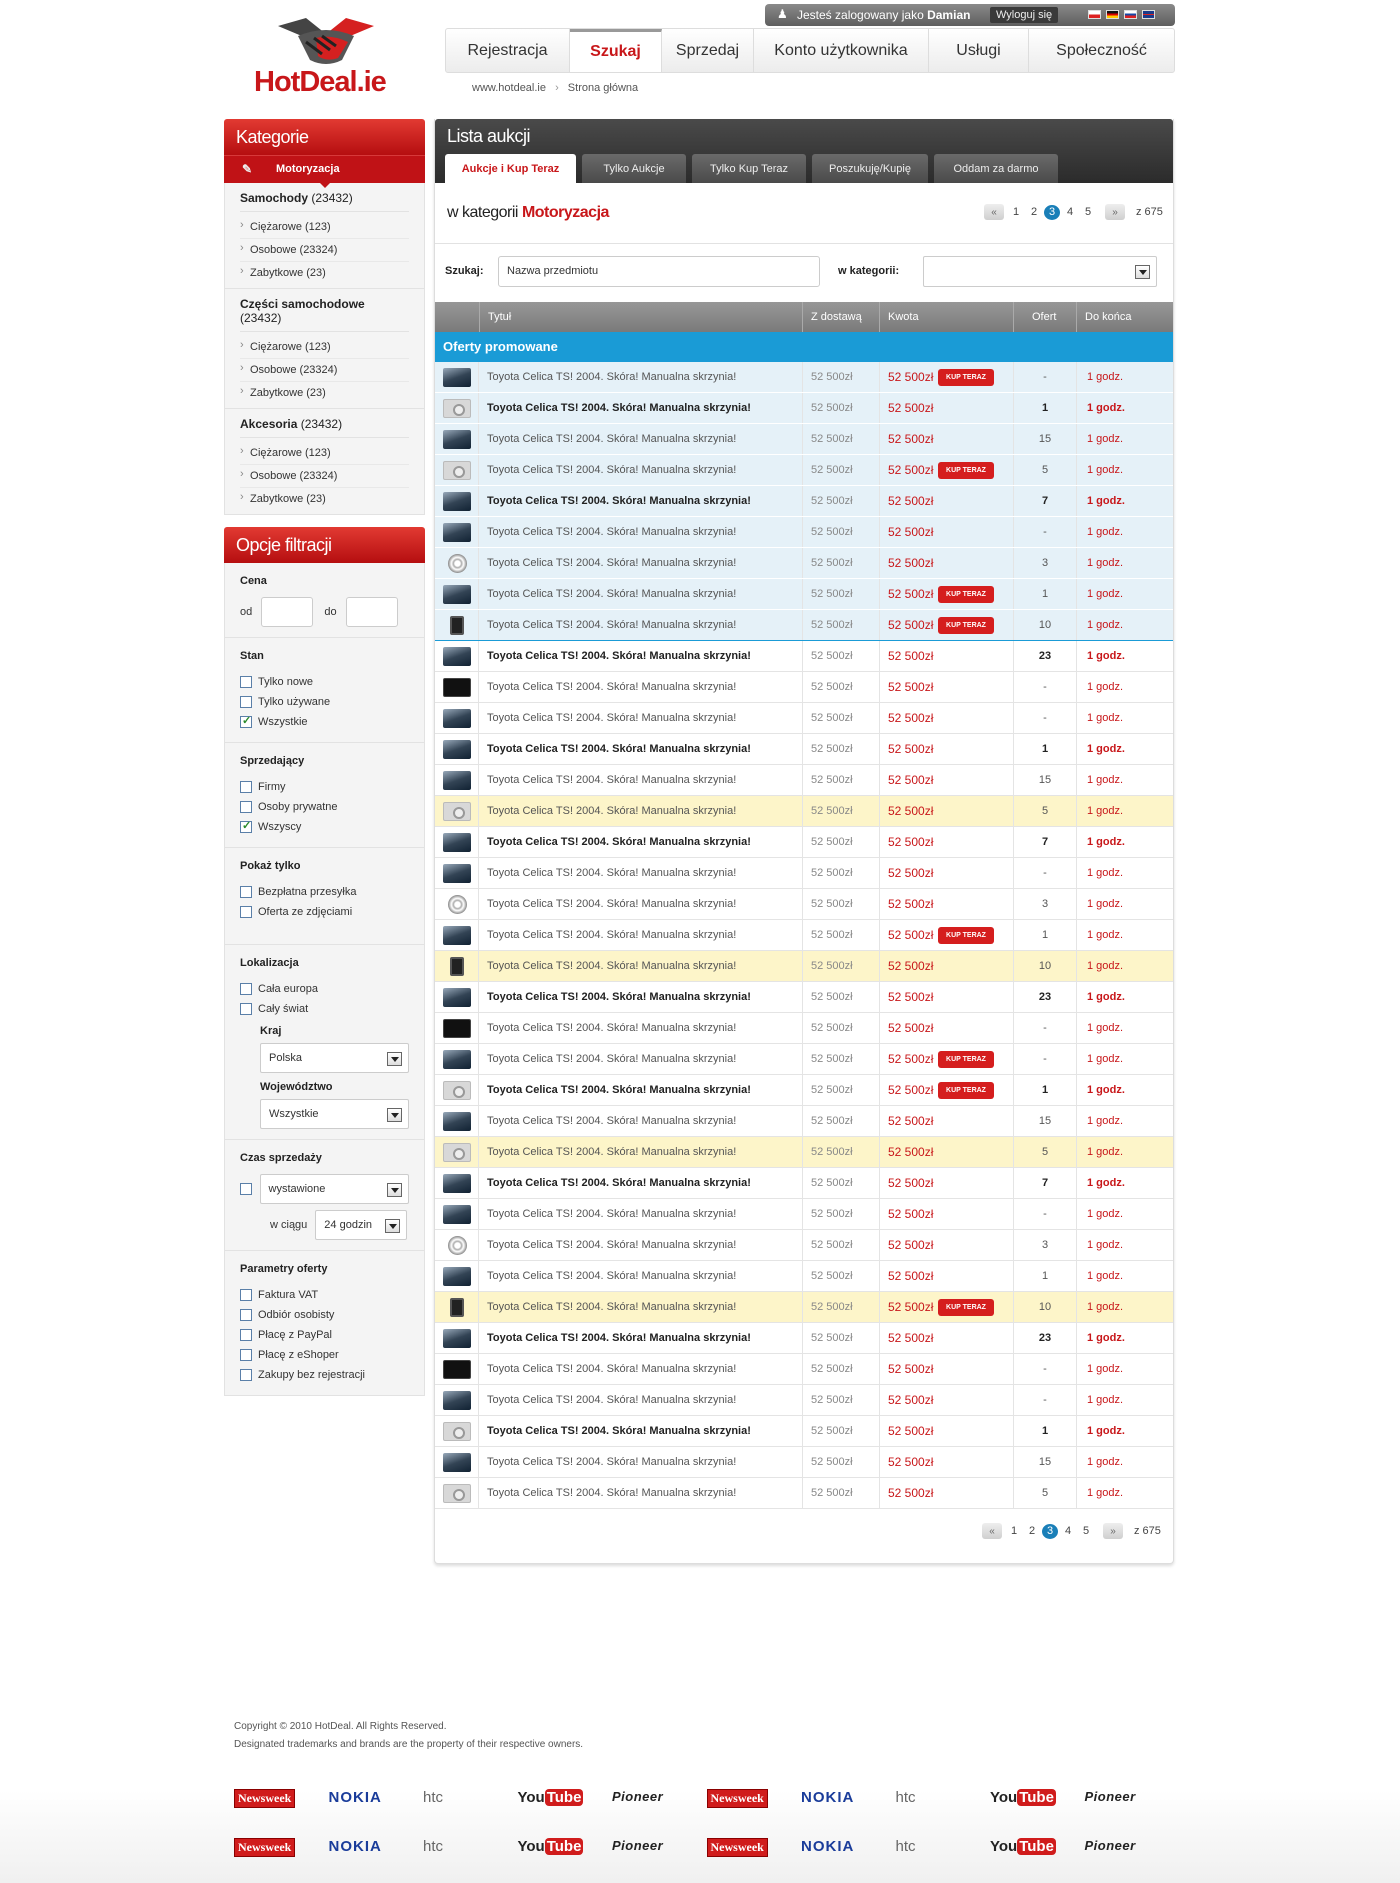 This screenshot has height=1883, width=1400. Describe the element at coordinates (330, 59) in the screenshot. I see `site-logo: HotDeal.ie` at that location.